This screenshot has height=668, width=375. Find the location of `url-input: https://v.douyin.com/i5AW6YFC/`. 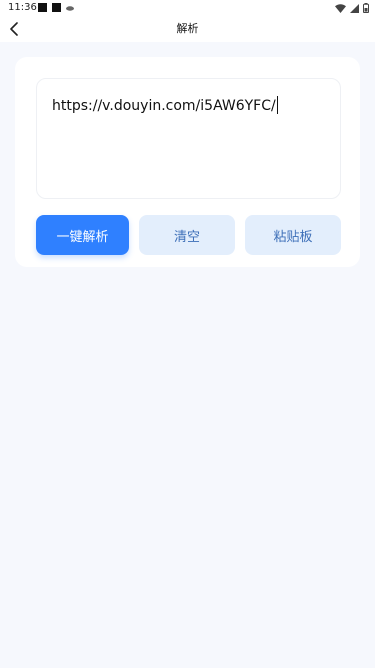

url-input: https://v.douyin.com/i5AW6YFC/ is located at coordinates (188, 138).